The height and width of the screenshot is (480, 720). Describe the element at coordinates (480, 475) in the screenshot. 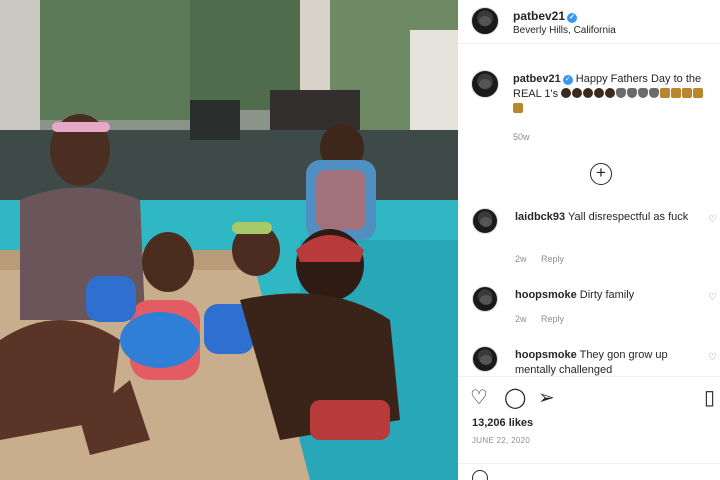

I see `emoji-smile-icon` at that location.